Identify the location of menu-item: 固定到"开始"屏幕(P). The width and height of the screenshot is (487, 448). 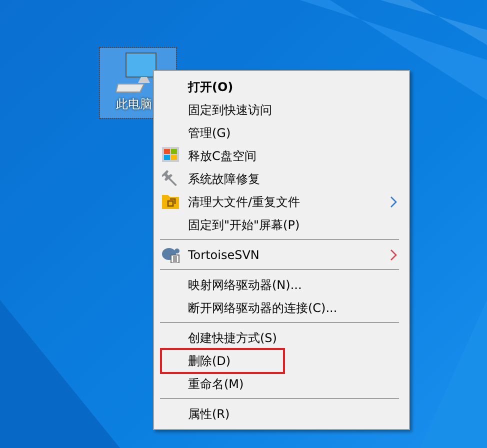
(244, 224).